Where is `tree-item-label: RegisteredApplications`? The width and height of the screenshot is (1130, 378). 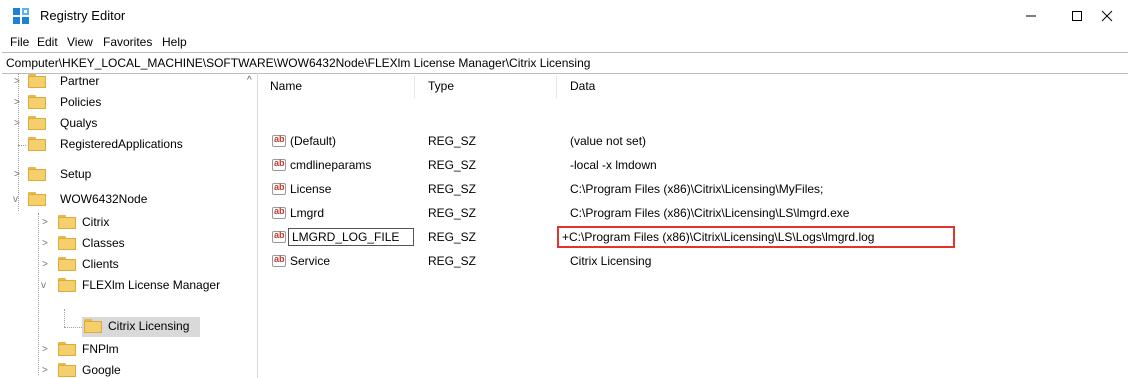
tree-item-label: RegisteredApplications is located at coordinates (121, 144).